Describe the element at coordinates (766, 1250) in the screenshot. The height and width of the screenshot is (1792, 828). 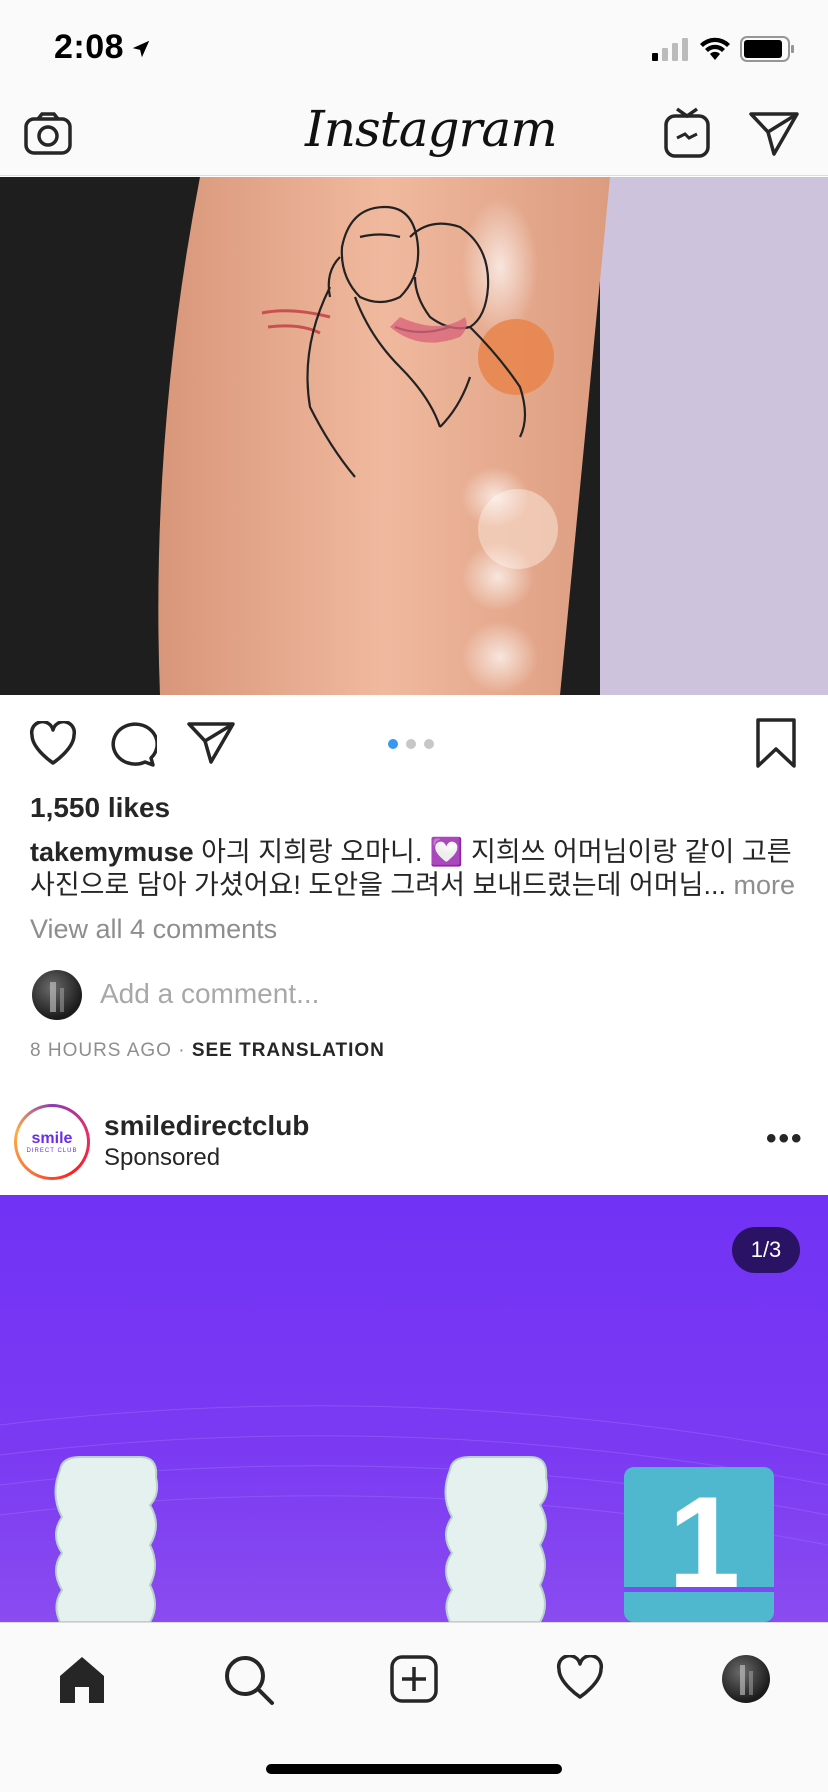
I see `carousel-counter-badge: 1/3` at that location.